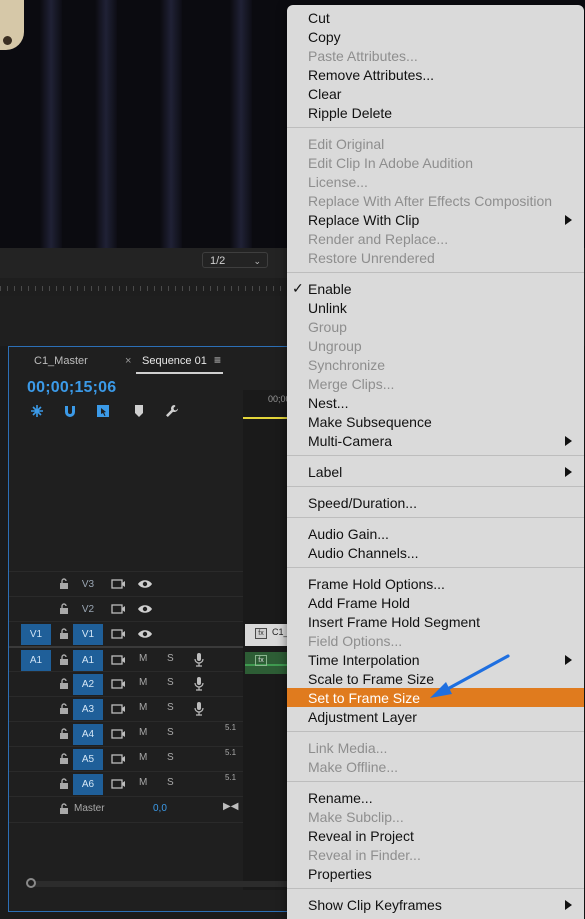 Image resolution: width=585 pixels, height=919 pixels. Describe the element at coordinates (128, 361) in the screenshot. I see `close-icon: ×` at that location.